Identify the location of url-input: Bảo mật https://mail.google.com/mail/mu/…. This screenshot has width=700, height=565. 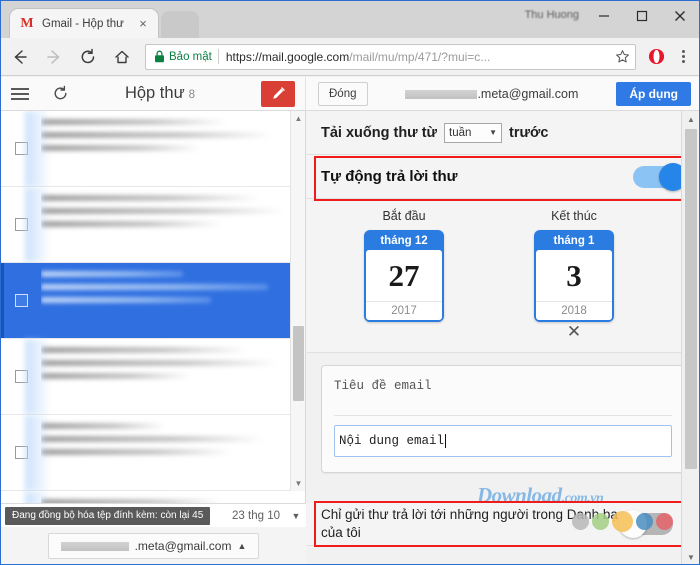
(390, 56).